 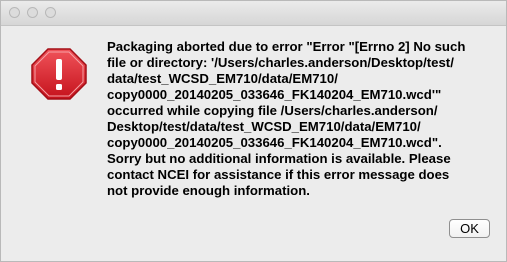 What do you see at coordinates (59, 74) in the screenshot?
I see `error-stop-sign-icon` at bounding box center [59, 74].